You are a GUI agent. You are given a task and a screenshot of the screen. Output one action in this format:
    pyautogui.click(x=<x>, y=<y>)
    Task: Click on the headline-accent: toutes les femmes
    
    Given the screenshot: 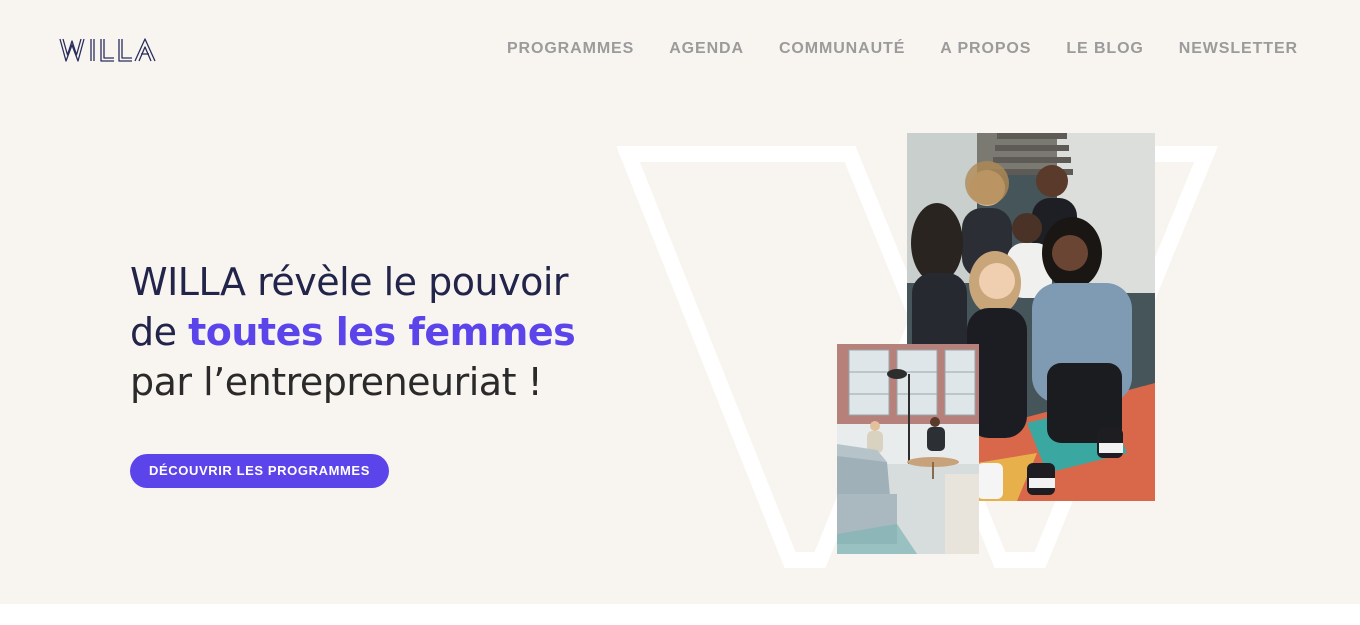 What is the action you would take?
    pyautogui.click(x=382, y=332)
    